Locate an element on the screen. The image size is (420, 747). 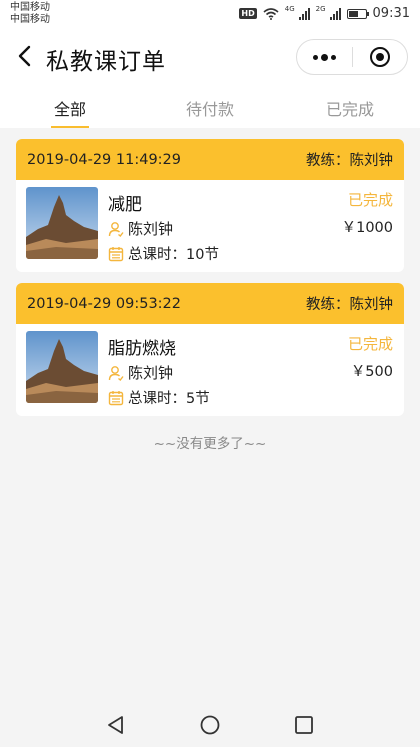
back-icon is located at coordinates (26, 56).